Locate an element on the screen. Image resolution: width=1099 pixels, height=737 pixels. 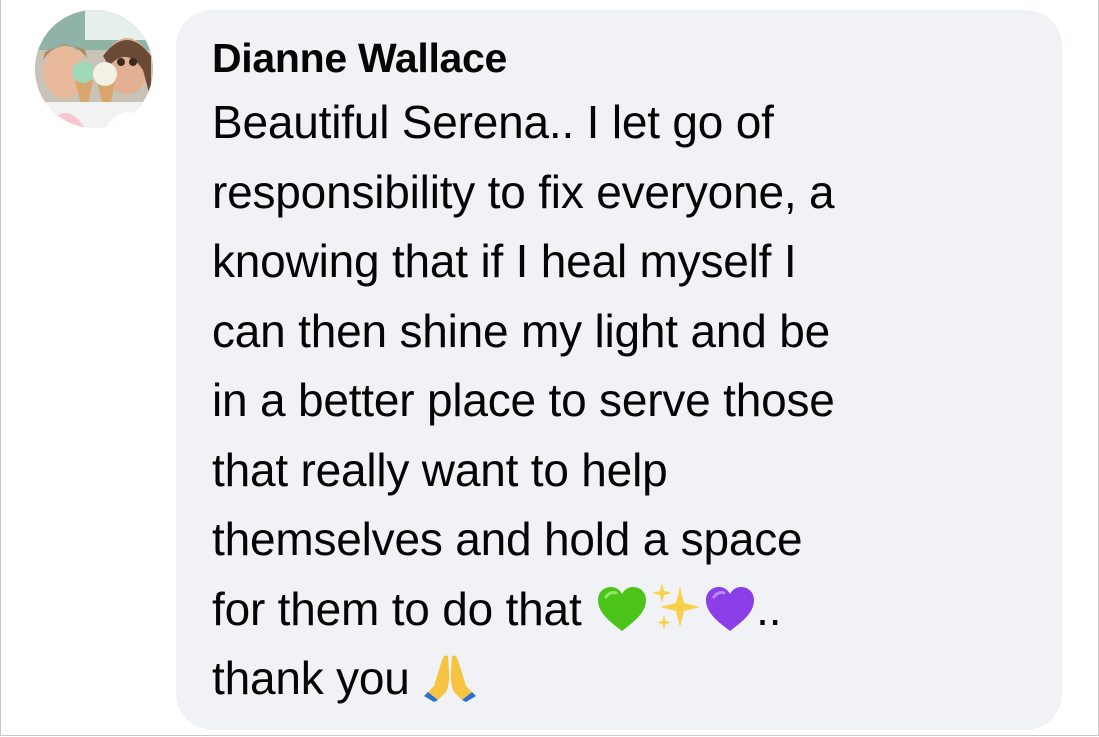
comment-line-with-emojis: for them to do that .. is located at coordinates (619, 610).